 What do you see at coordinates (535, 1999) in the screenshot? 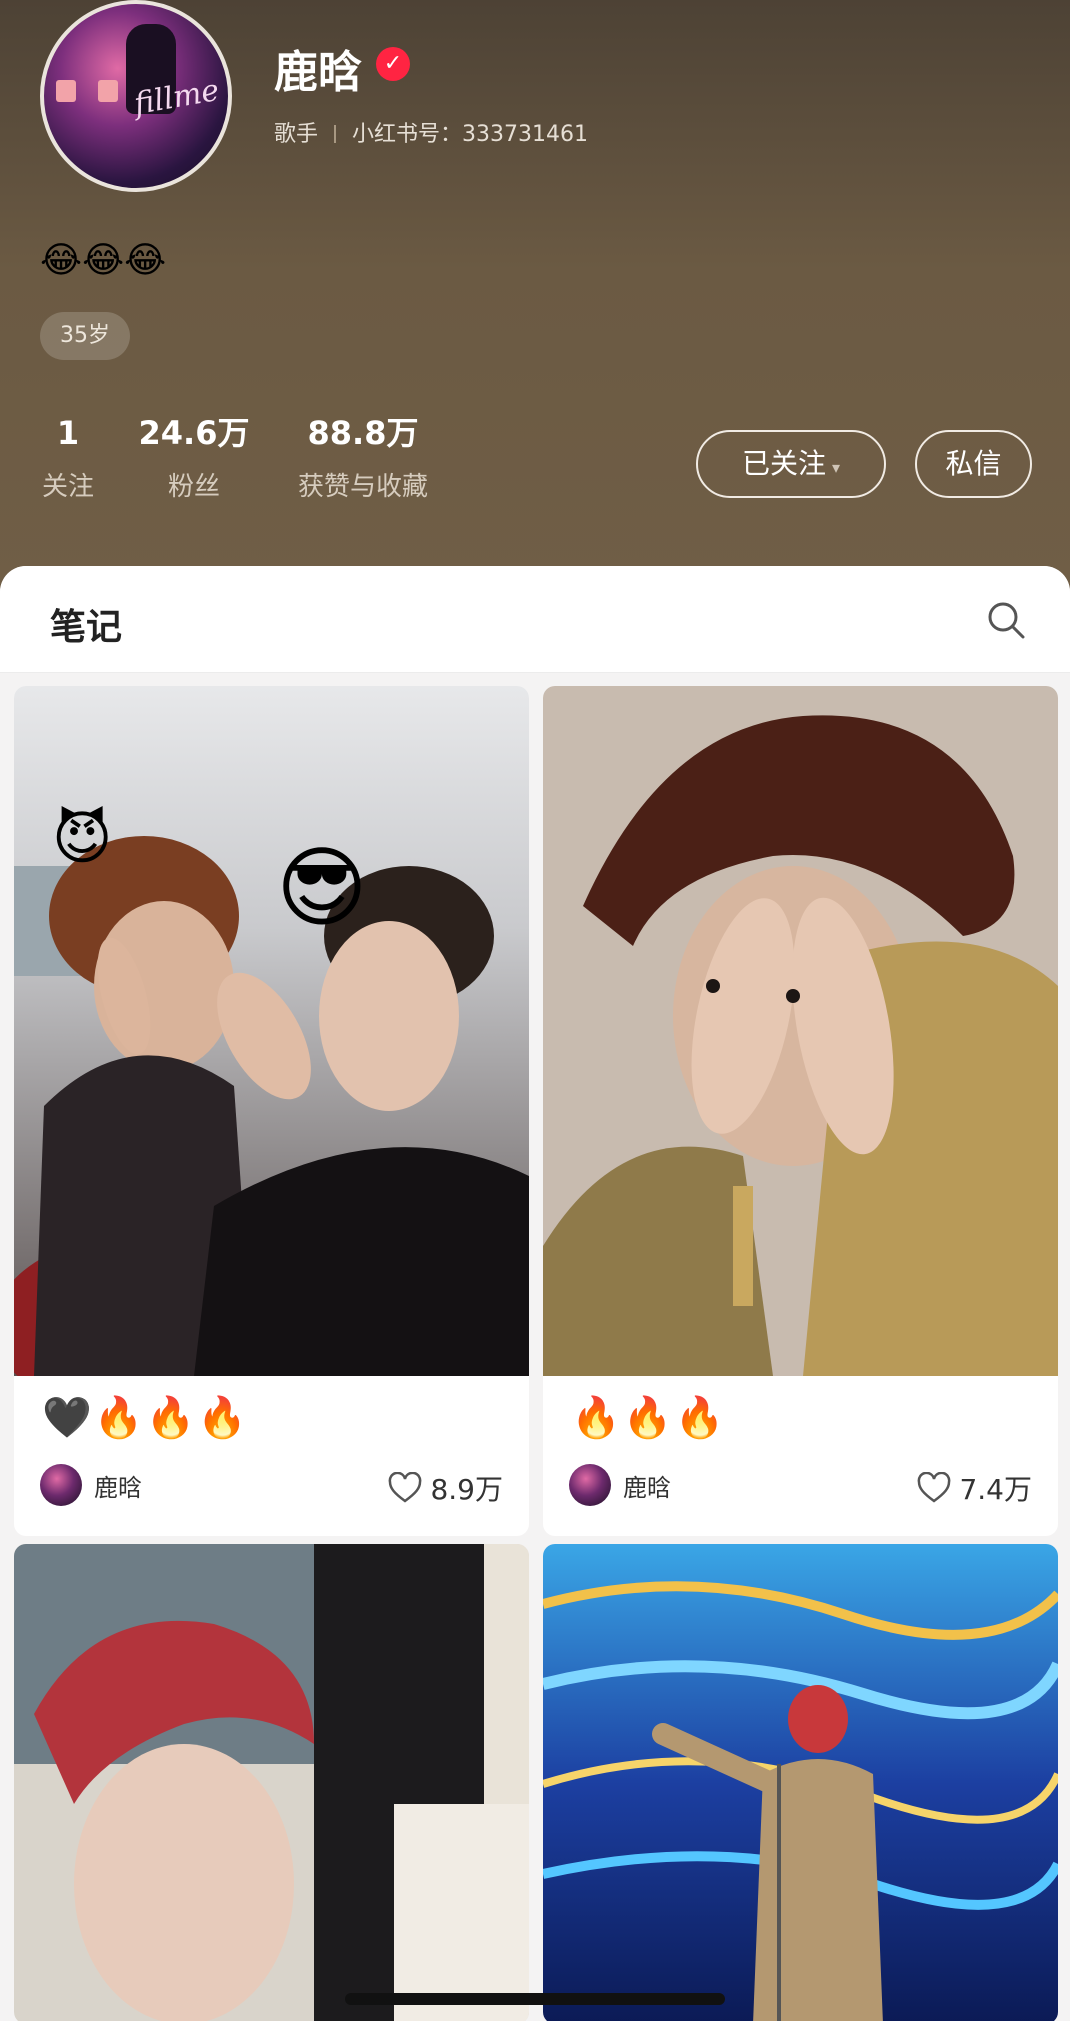
I see `home-indicator` at bounding box center [535, 1999].